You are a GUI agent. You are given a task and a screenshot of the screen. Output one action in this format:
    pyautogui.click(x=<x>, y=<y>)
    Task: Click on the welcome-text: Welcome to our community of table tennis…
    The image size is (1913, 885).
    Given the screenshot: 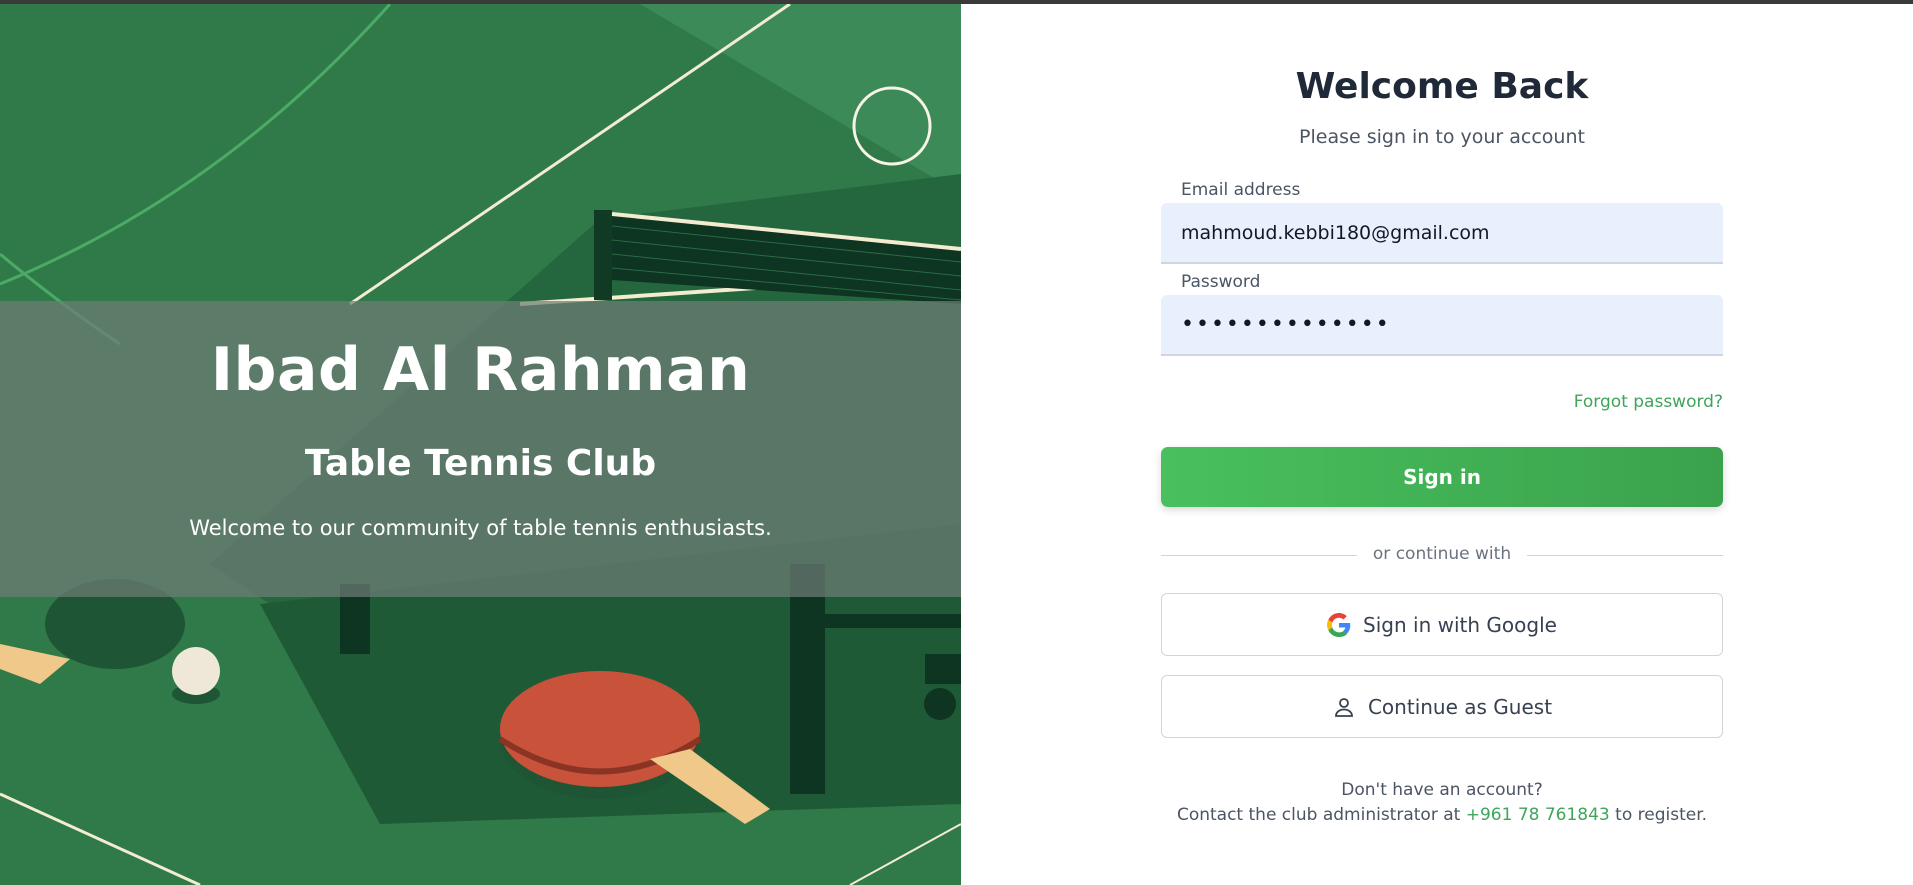 What is the action you would take?
    pyautogui.click(x=480, y=528)
    